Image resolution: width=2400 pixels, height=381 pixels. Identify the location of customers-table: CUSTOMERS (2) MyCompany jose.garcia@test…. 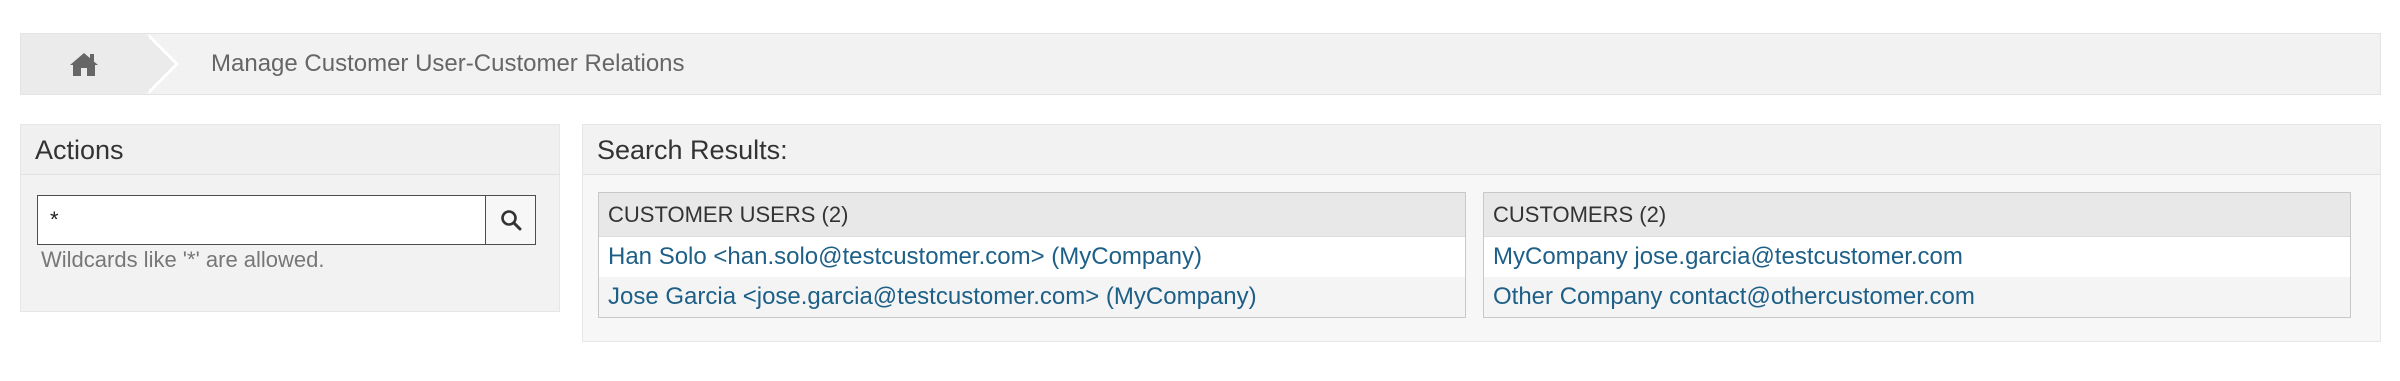
(1917, 255).